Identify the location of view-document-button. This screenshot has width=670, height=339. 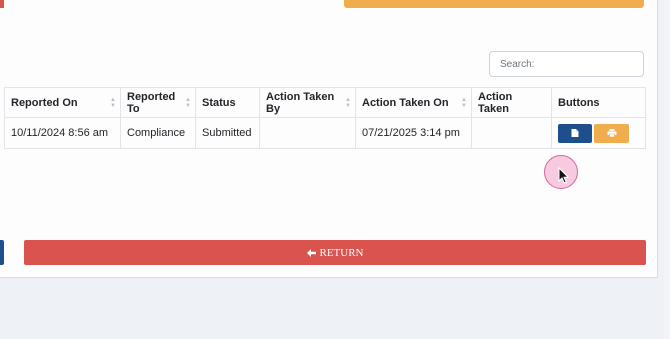
(575, 133).